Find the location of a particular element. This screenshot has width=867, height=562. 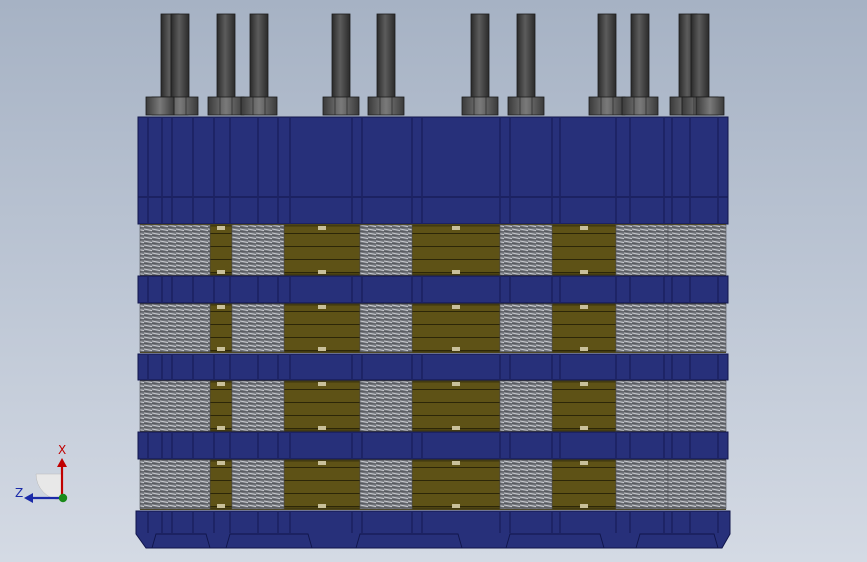

top-plate is located at coordinates (433, 157).